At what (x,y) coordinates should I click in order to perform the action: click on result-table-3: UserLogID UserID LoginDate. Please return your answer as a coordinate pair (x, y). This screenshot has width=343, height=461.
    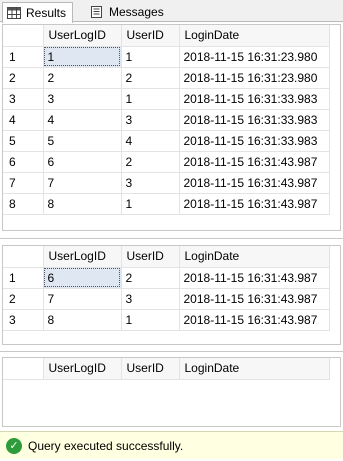
    Looking at the image, I should click on (166, 369).